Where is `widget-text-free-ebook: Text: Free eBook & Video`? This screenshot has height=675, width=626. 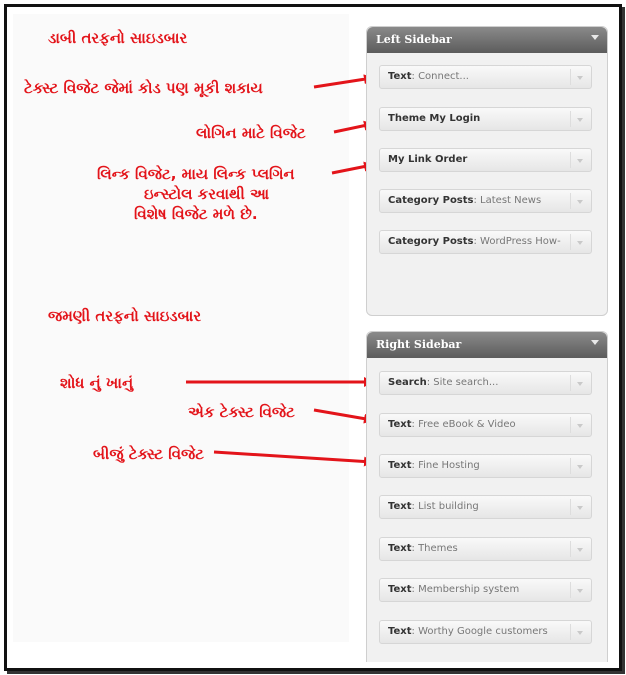
widget-text-free-ebook: Text: Free eBook & Video is located at coordinates (485, 425).